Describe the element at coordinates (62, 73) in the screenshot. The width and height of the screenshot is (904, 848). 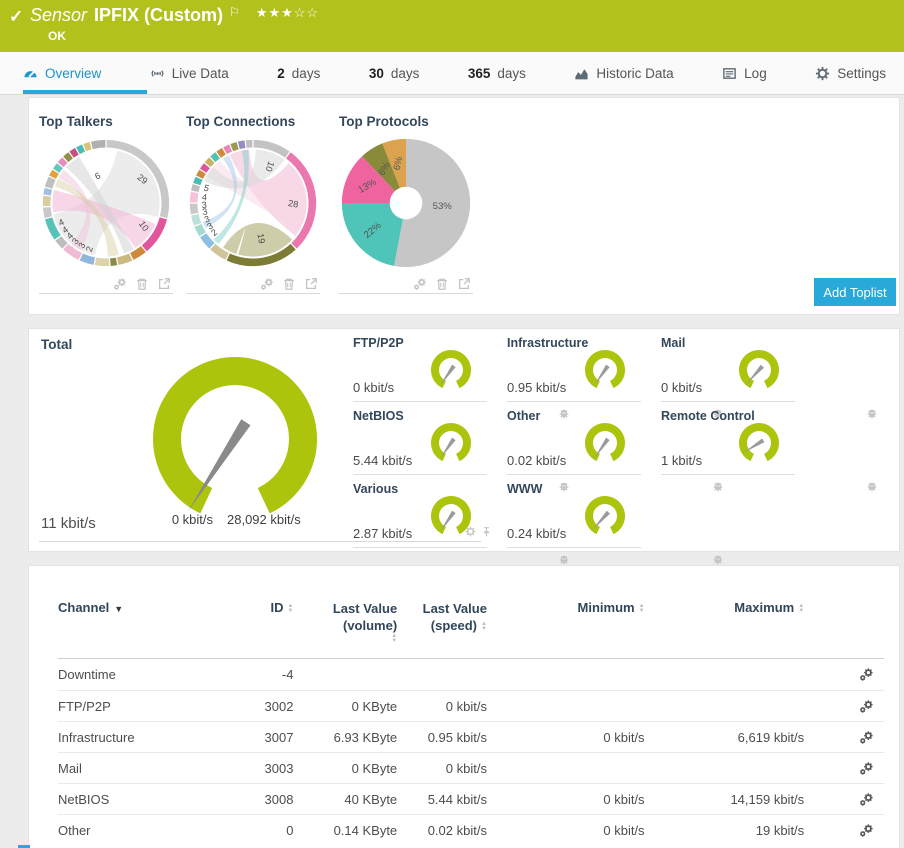
I see `tab-overview: Overview` at that location.